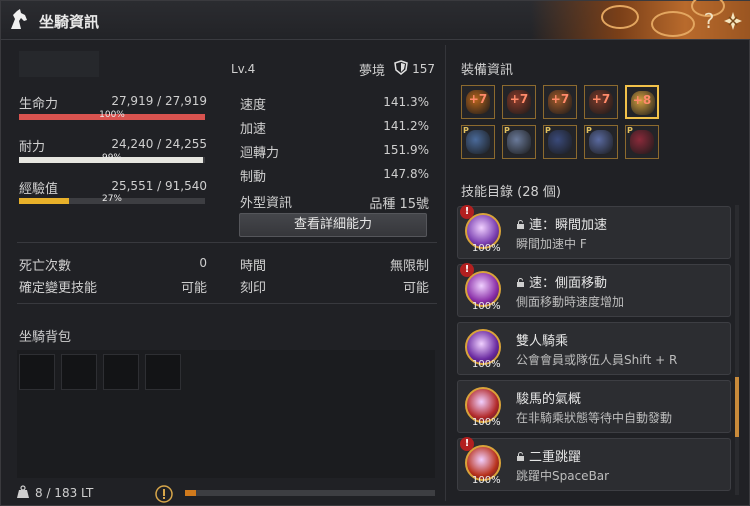 The height and width of the screenshot is (506, 750). I want to click on shield-icon, so click(401, 67).